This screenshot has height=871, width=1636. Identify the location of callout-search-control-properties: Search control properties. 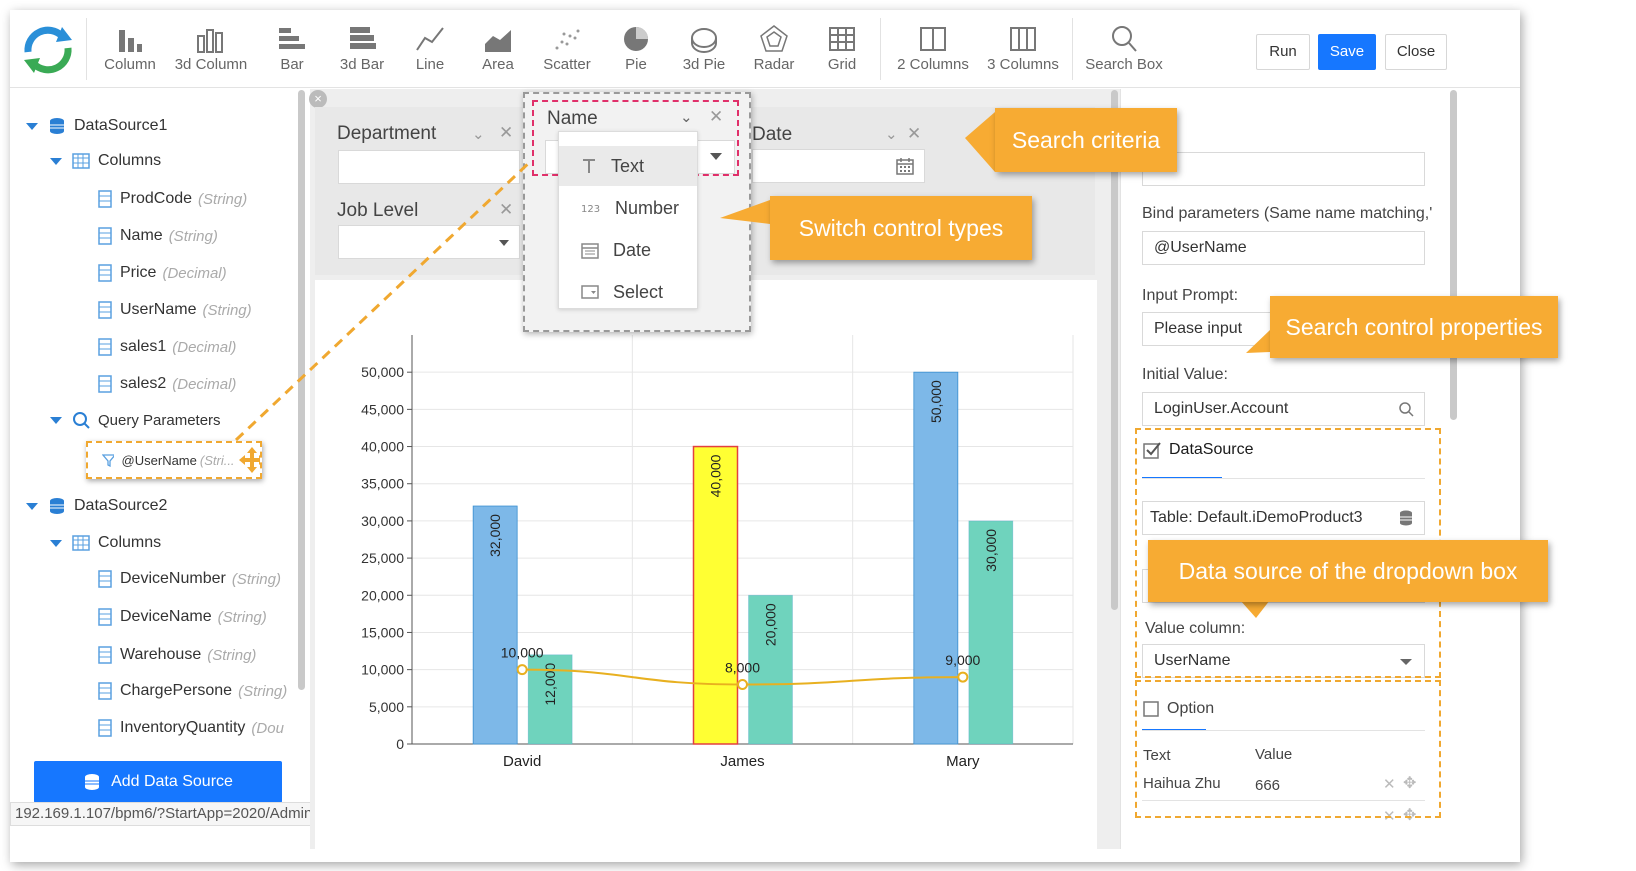
(1414, 327).